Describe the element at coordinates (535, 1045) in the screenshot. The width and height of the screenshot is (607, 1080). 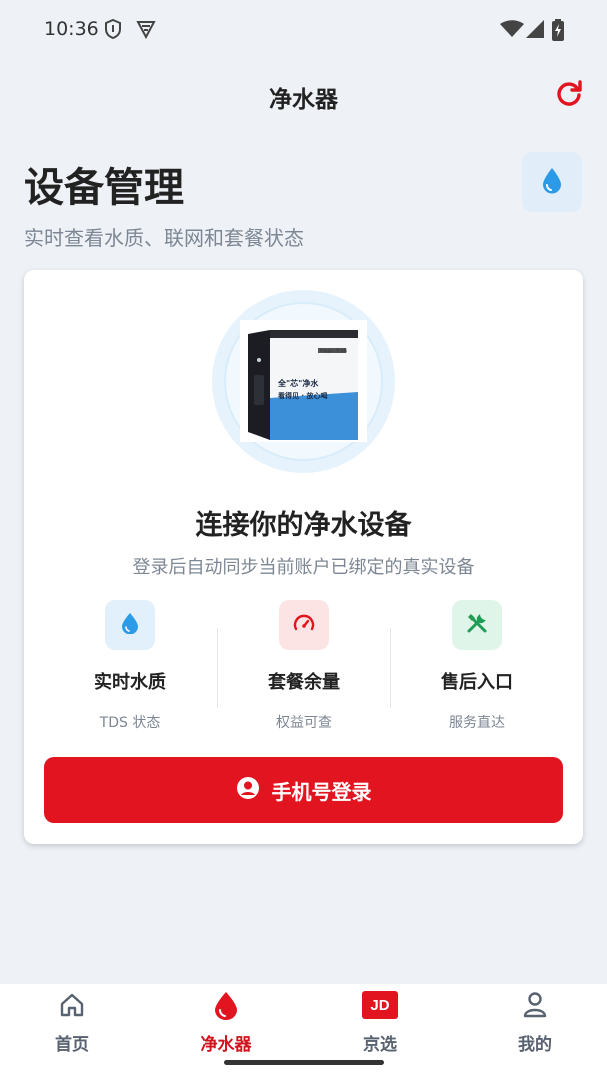
I see `nav-label: 我的` at that location.